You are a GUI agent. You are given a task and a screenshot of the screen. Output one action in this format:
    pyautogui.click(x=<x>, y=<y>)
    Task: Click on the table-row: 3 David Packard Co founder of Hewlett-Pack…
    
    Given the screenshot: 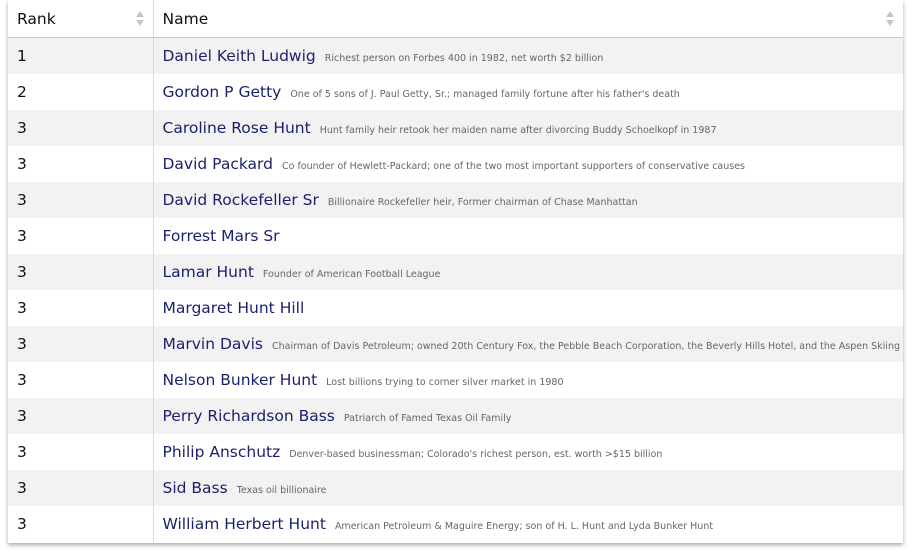 What is the action you would take?
    pyautogui.click(x=455, y=163)
    